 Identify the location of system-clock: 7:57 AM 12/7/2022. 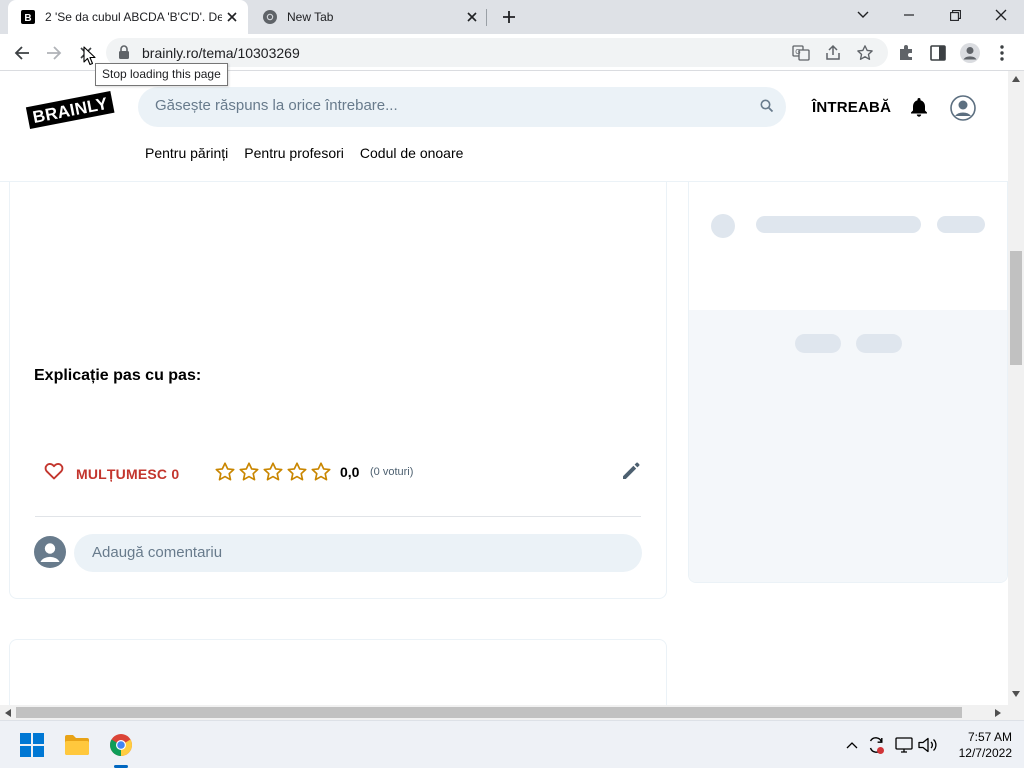
(976, 745).